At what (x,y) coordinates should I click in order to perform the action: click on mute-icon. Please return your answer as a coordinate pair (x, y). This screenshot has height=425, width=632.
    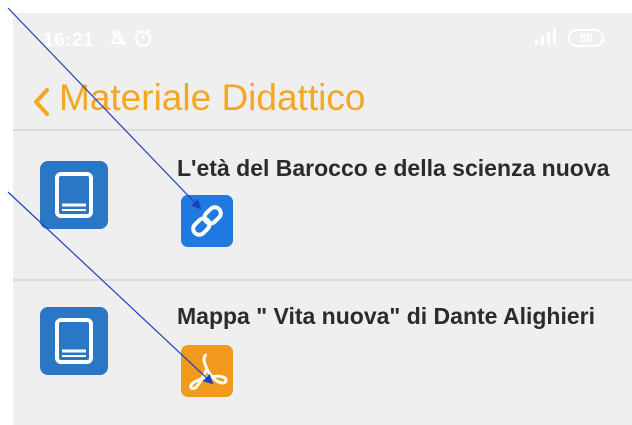
    Looking at the image, I should click on (118, 37).